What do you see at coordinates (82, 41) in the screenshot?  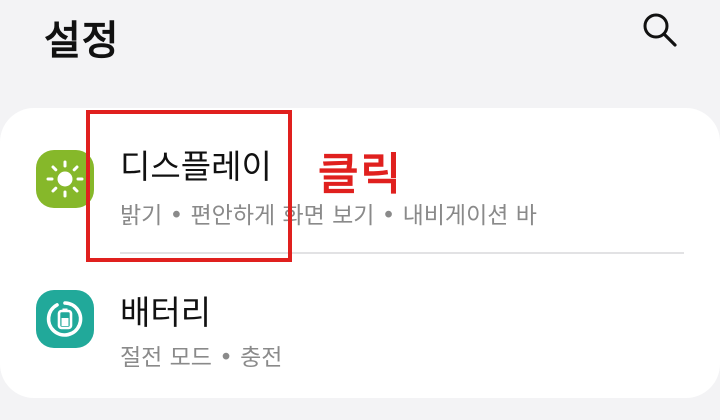 I see `page-title: 설정` at bounding box center [82, 41].